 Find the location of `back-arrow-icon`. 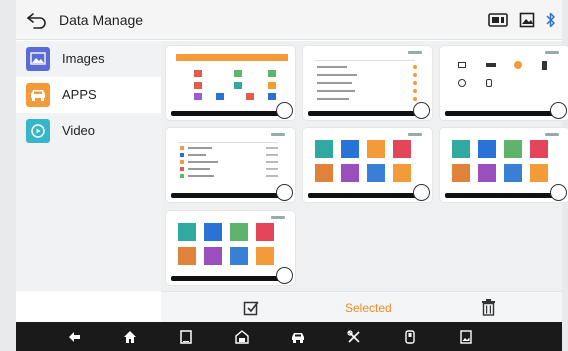

back-arrow-icon is located at coordinates (37, 20).